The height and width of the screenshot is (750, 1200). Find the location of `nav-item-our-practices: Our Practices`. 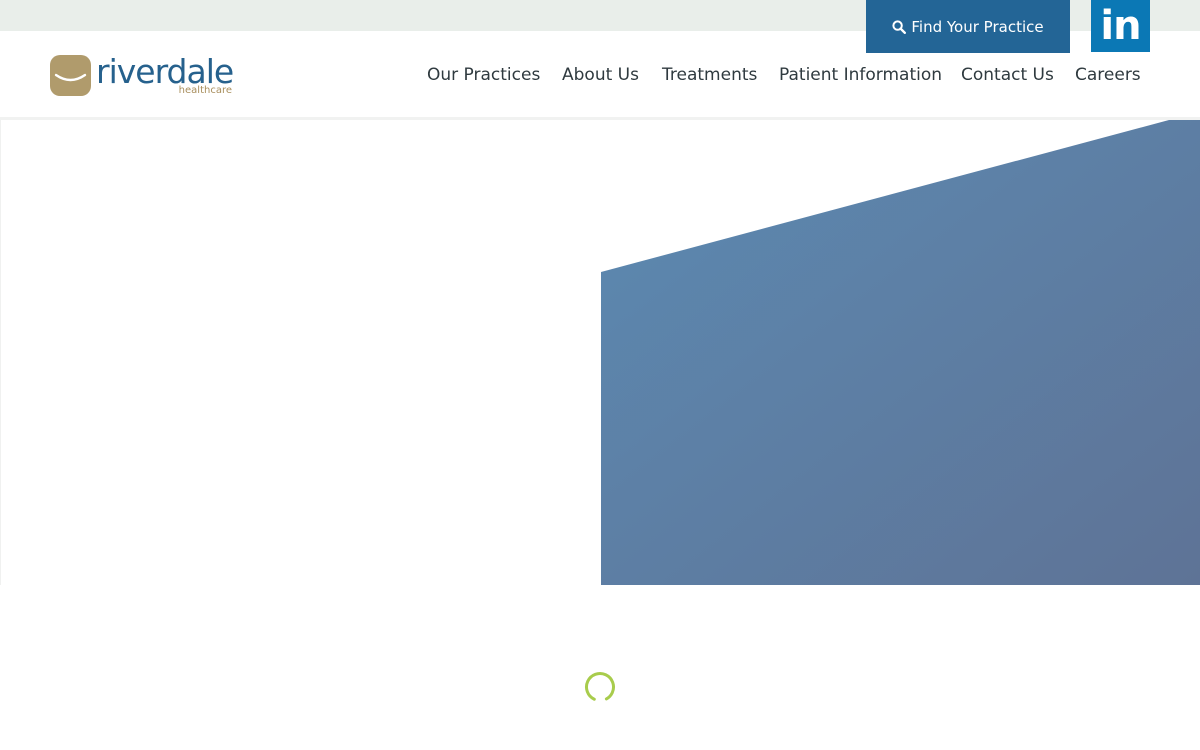

nav-item-our-practices: Our Practices is located at coordinates (483, 75).